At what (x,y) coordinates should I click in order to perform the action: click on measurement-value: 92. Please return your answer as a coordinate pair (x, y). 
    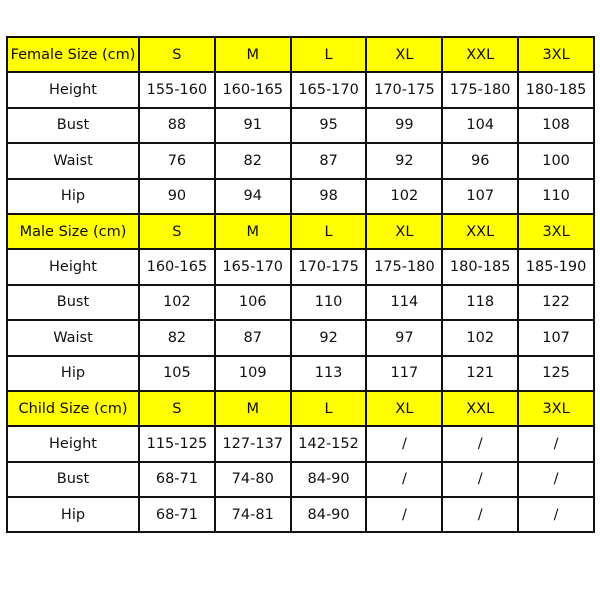
    Looking at the image, I should click on (404, 161).